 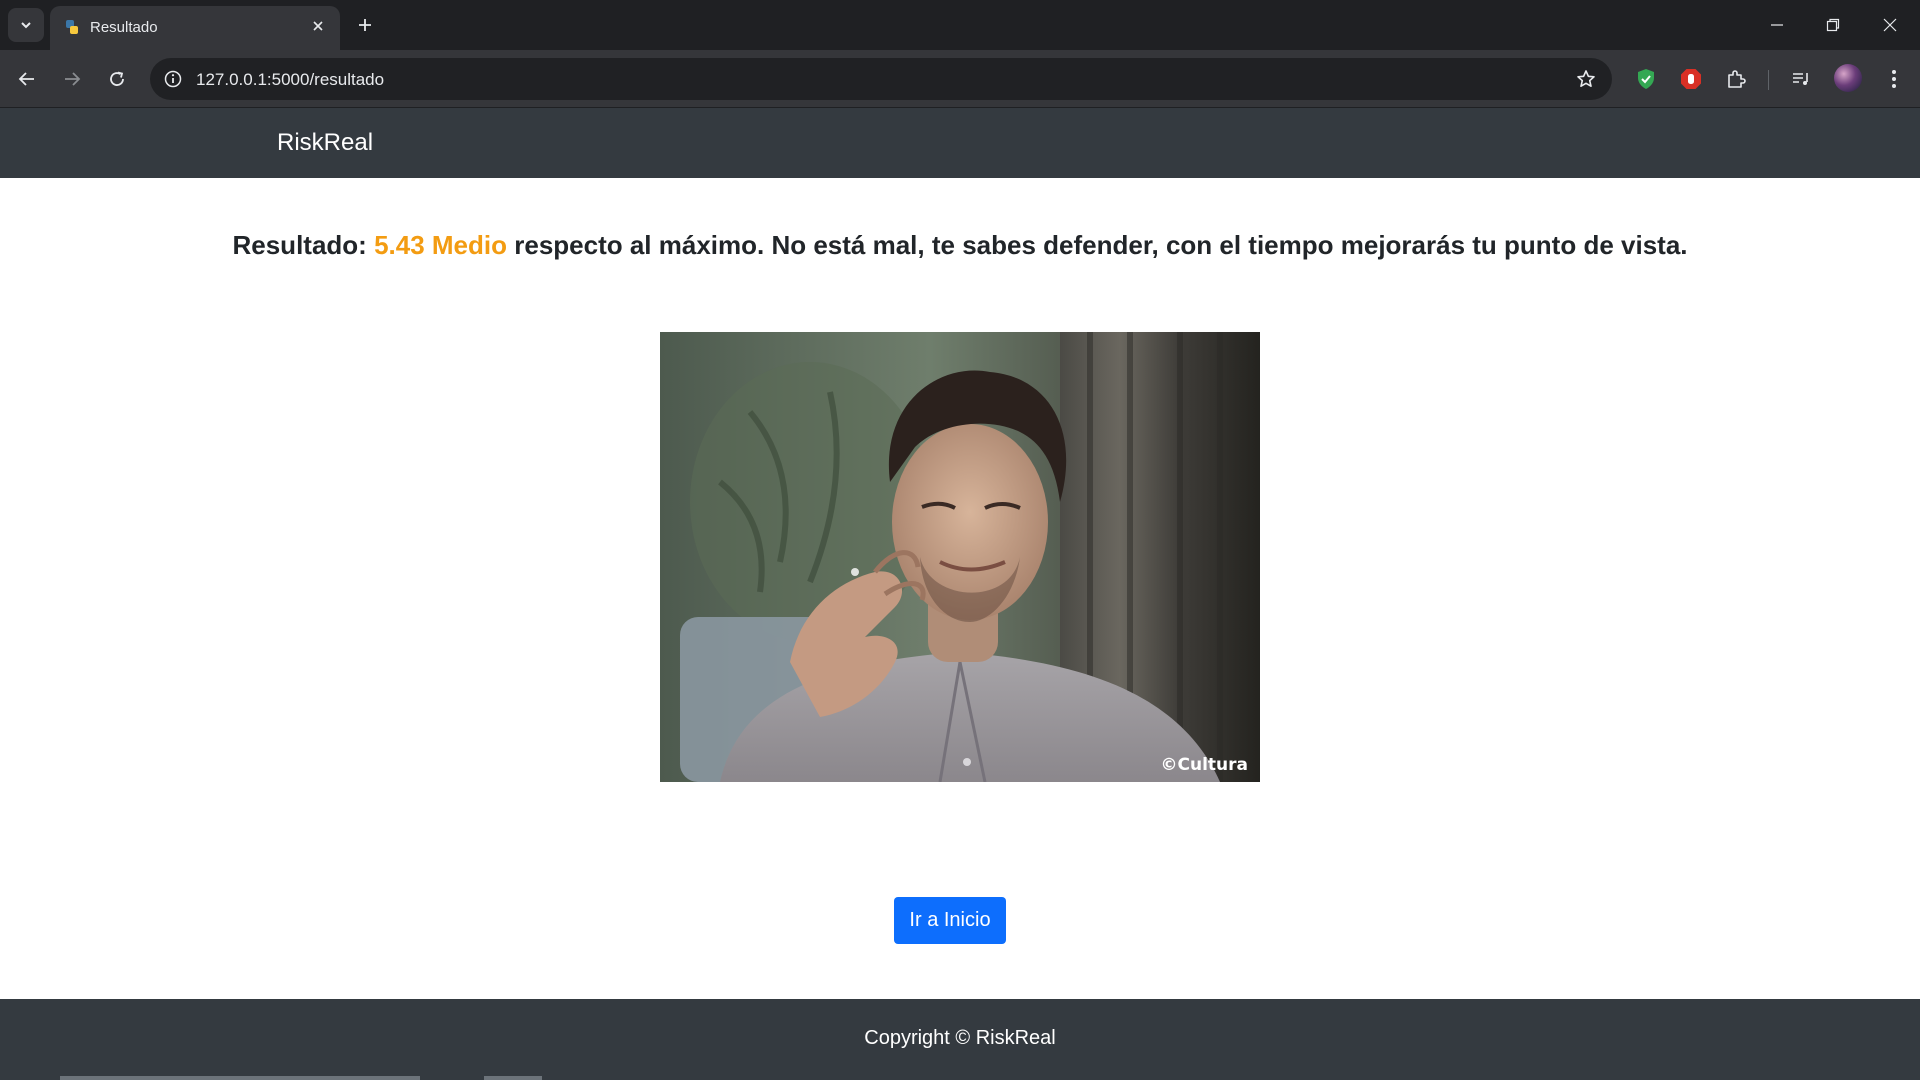 What do you see at coordinates (1890, 25) in the screenshot?
I see `close-window-icon` at bounding box center [1890, 25].